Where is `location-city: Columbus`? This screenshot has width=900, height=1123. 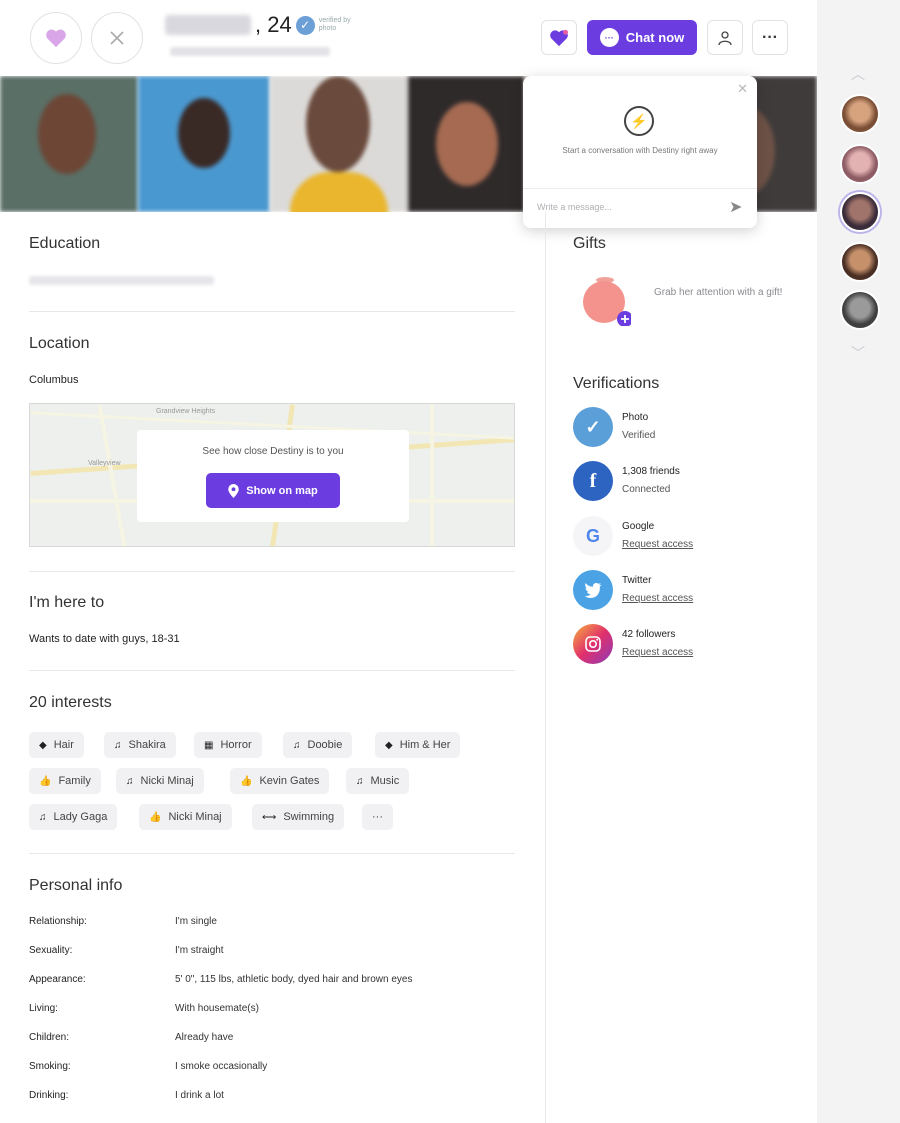 location-city: Columbus is located at coordinates (54, 380).